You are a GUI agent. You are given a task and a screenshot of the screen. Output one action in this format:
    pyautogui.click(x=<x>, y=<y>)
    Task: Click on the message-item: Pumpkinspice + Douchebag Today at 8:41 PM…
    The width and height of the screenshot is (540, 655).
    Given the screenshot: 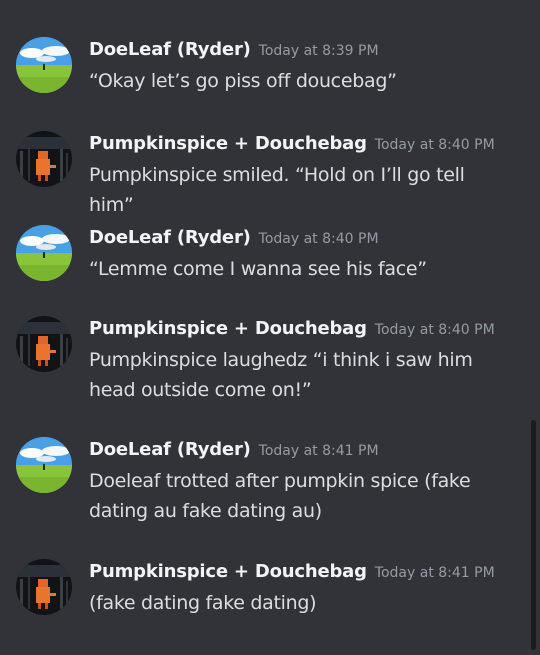 What is the action you would take?
    pyautogui.click(x=265, y=572)
    